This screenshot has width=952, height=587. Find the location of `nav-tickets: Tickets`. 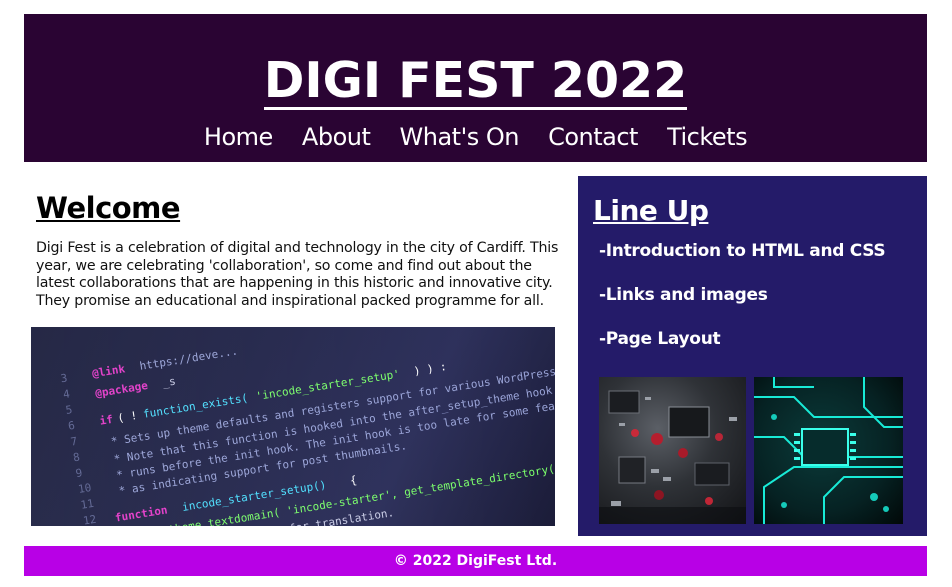

nav-tickets: Tickets is located at coordinates (707, 137).